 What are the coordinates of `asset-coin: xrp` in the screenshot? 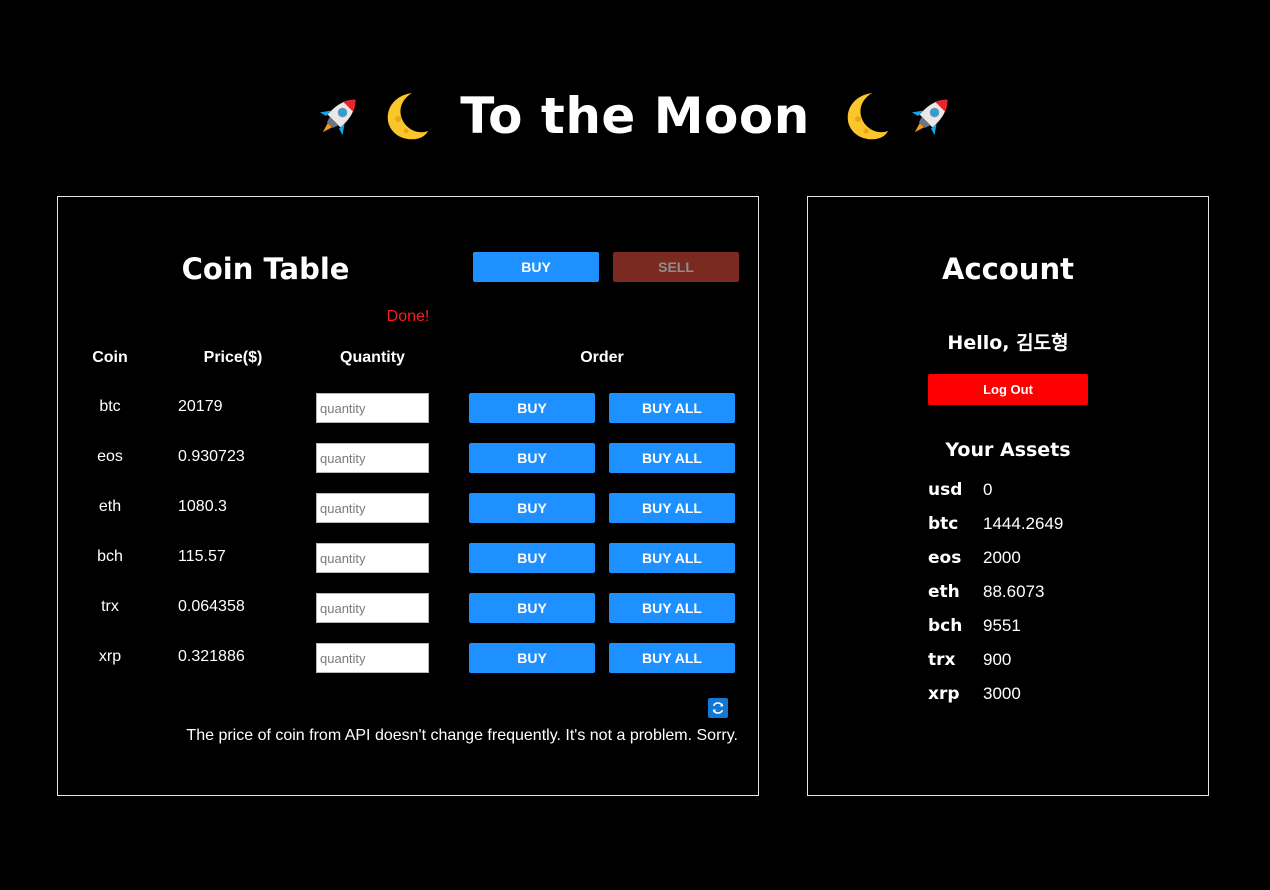 It's located at (944, 694).